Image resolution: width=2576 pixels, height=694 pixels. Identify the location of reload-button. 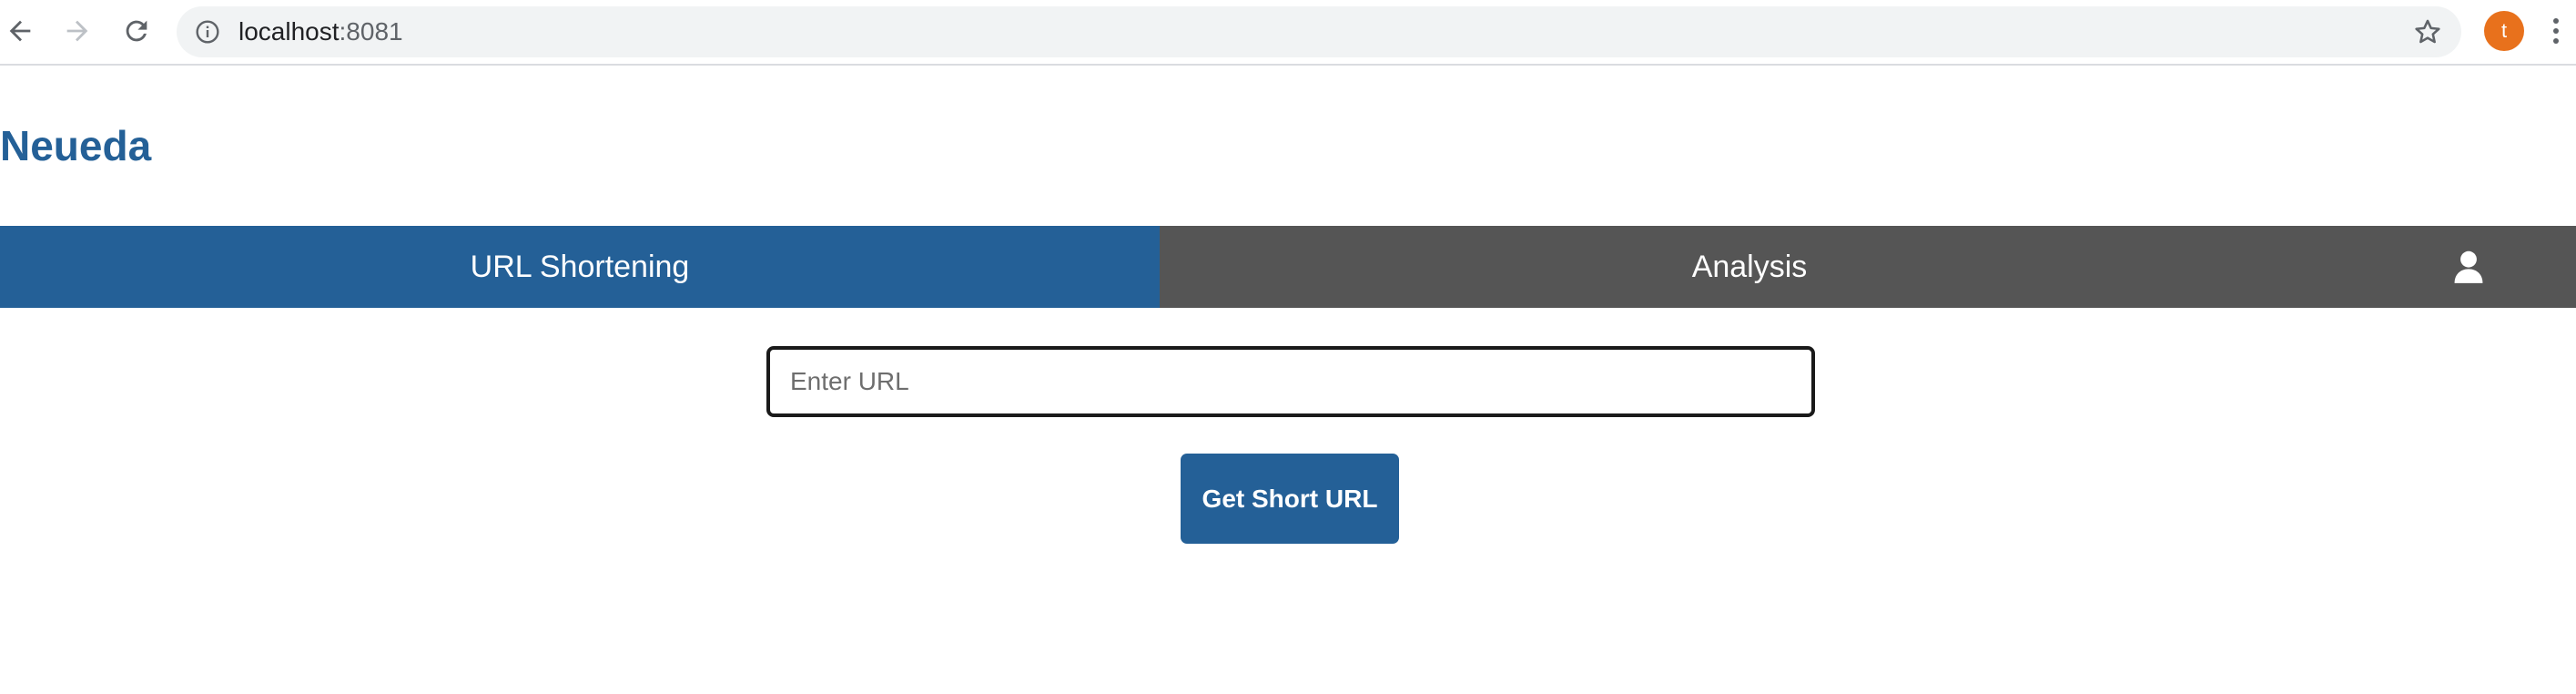
(137, 31).